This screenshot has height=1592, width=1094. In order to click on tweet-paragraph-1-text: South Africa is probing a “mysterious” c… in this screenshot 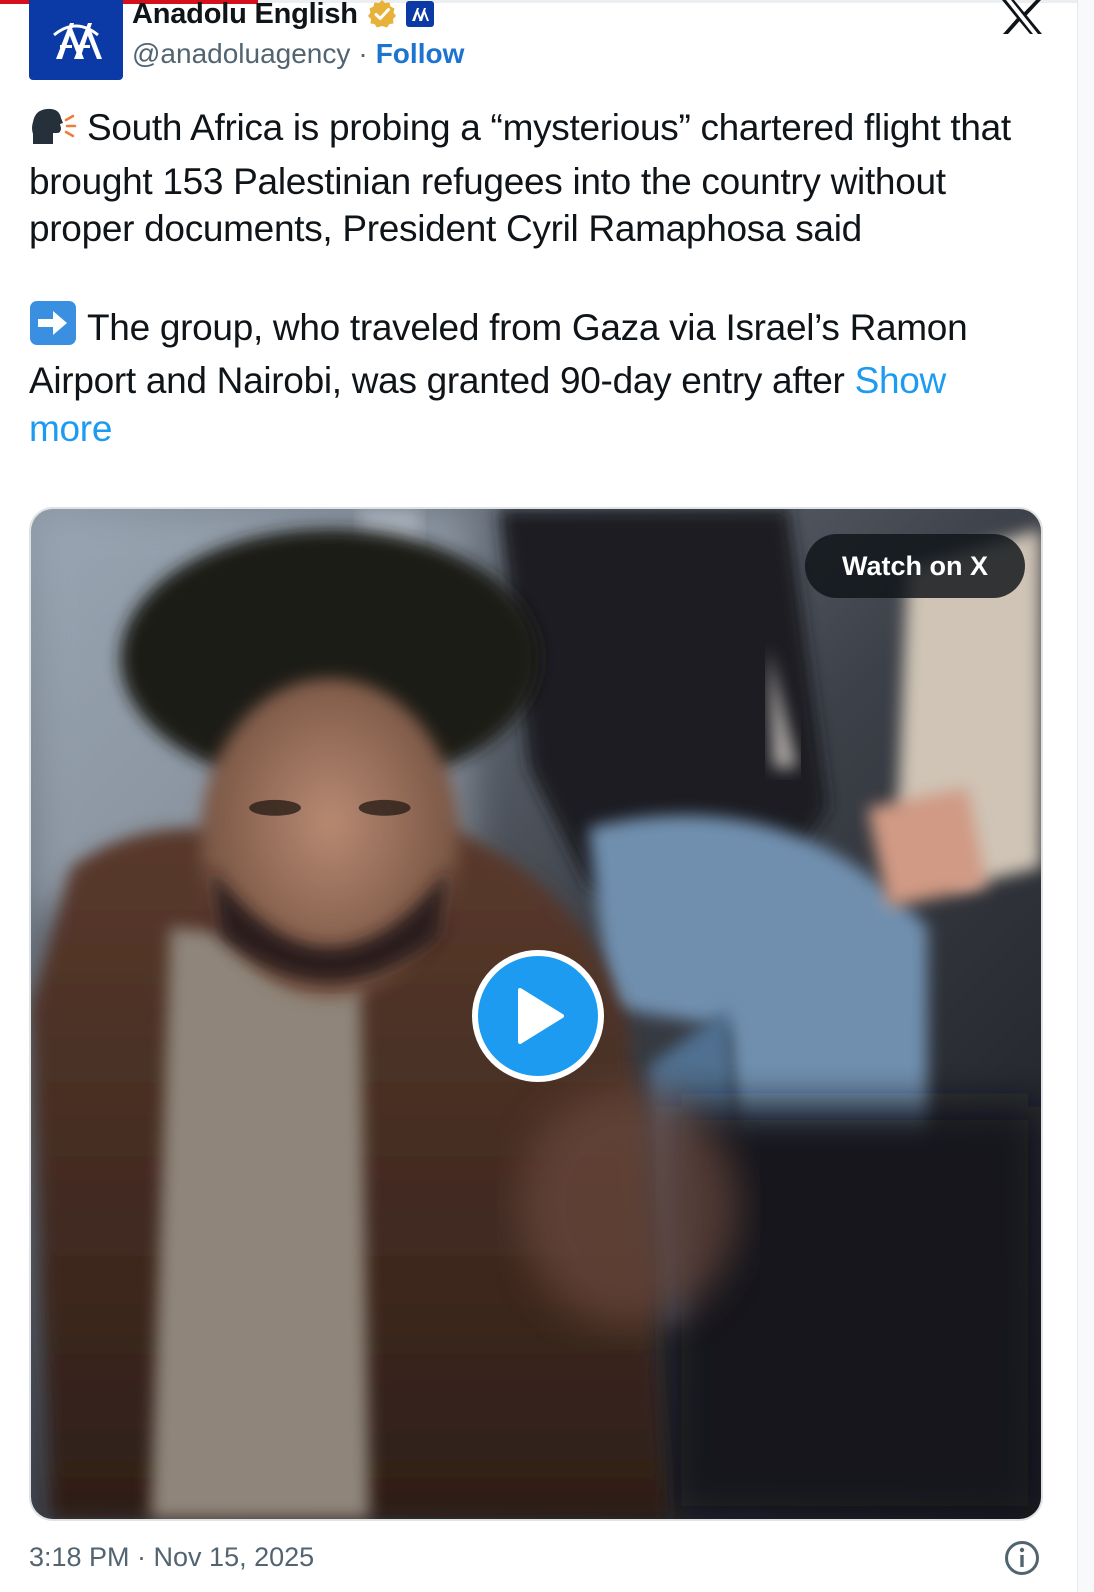, I will do `click(520, 178)`.